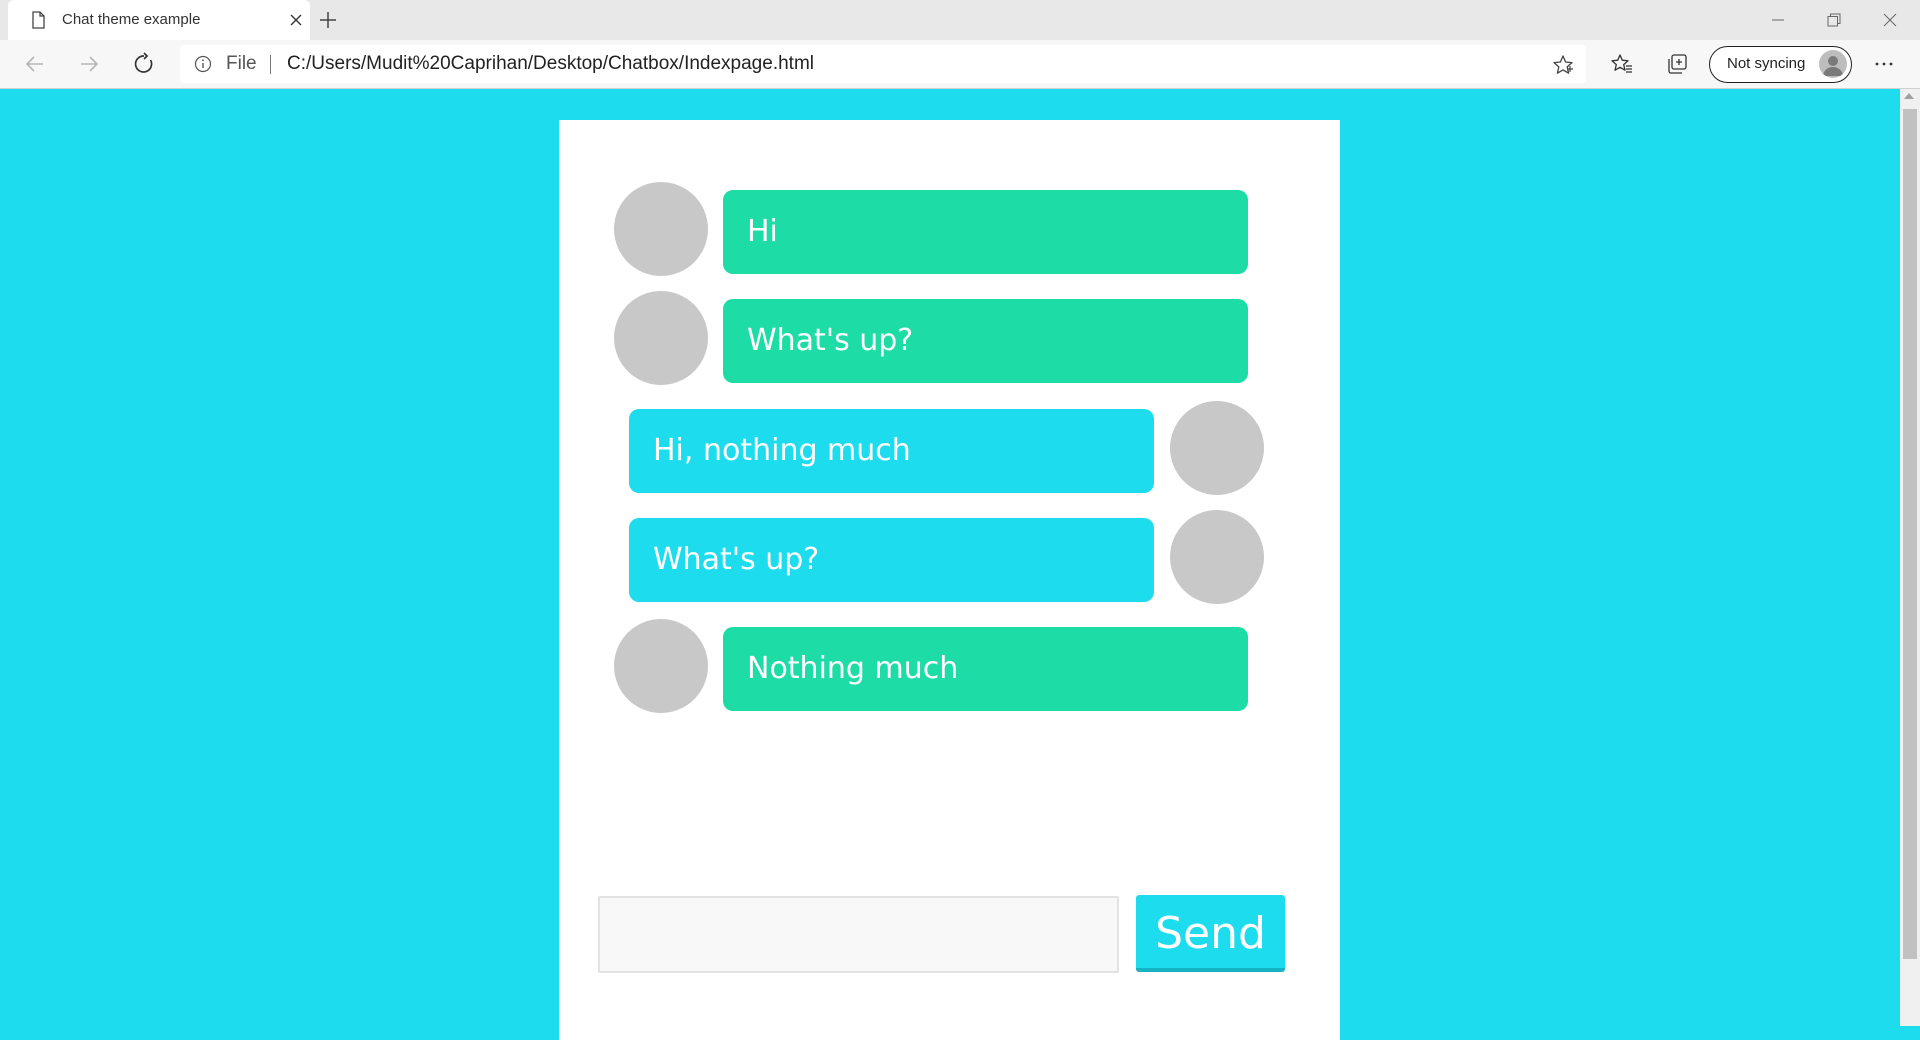  Describe the element at coordinates (270, 64) in the screenshot. I see `scheme-divider` at that location.